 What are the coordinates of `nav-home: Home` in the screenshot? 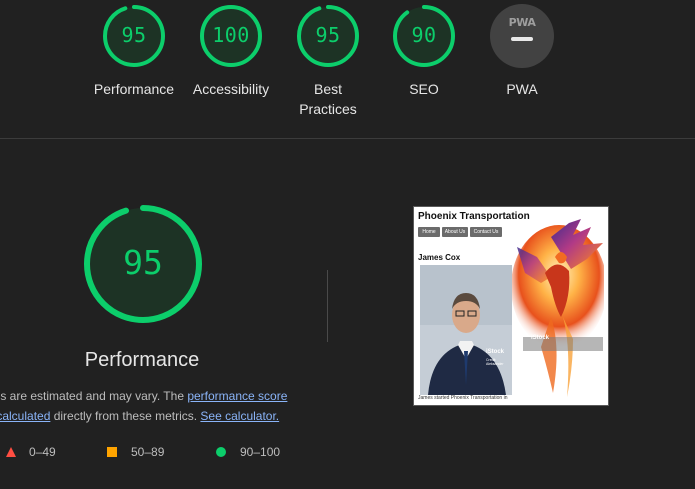 It's located at (429, 232).